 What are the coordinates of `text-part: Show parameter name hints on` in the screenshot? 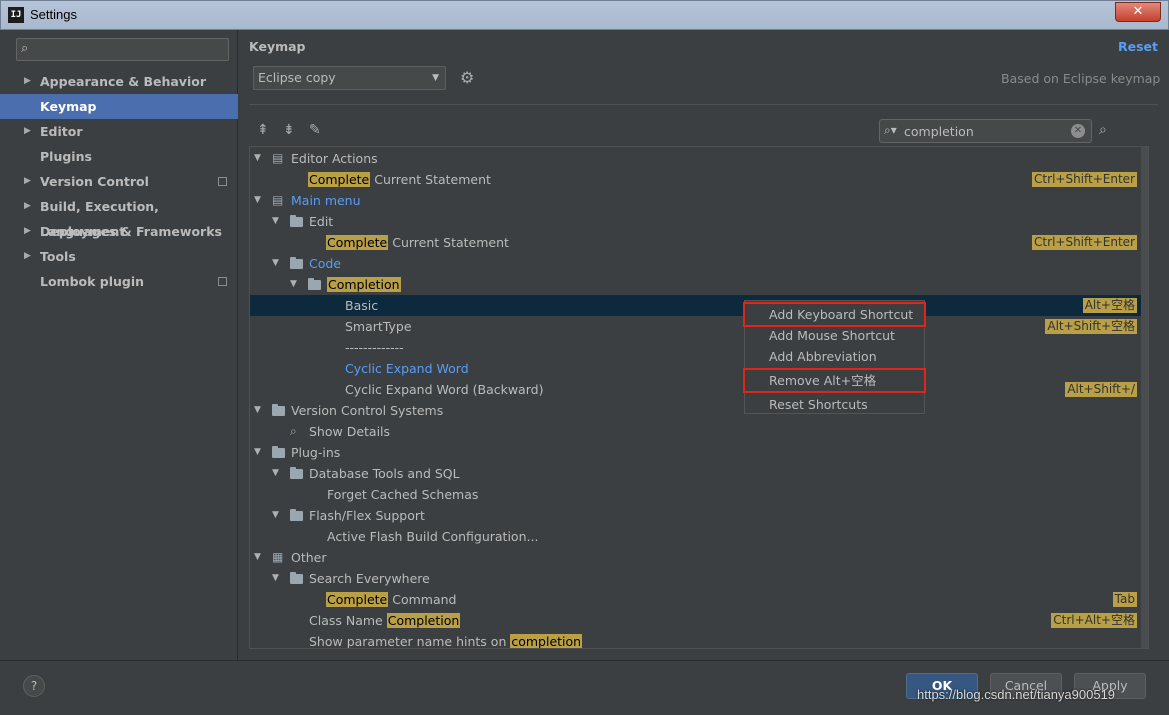 It's located at (410, 641).